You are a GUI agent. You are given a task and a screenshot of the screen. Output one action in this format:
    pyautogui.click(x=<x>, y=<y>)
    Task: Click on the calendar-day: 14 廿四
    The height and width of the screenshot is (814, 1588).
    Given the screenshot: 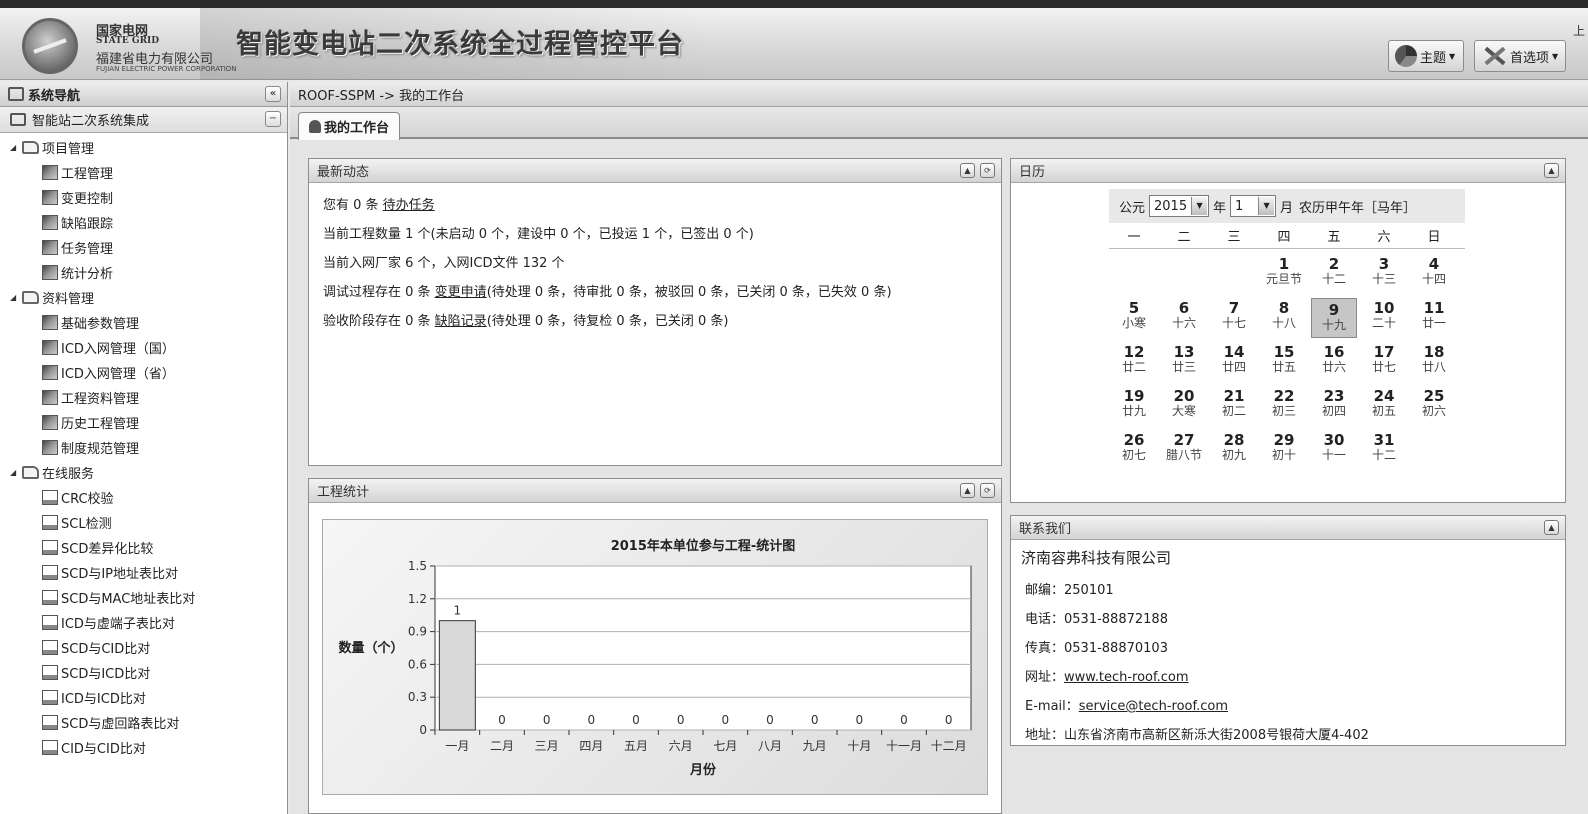 What is the action you would take?
    pyautogui.click(x=1234, y=363)
    